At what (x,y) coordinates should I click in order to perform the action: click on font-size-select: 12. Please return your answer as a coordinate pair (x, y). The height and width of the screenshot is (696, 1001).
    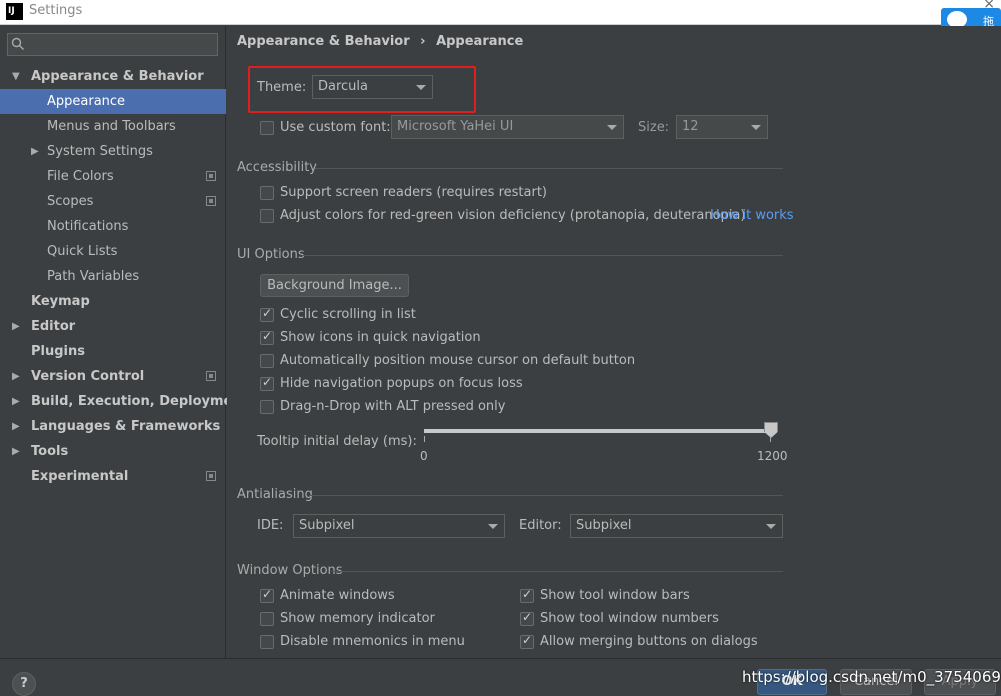
    Looking at the image, I should click on (722, 127).